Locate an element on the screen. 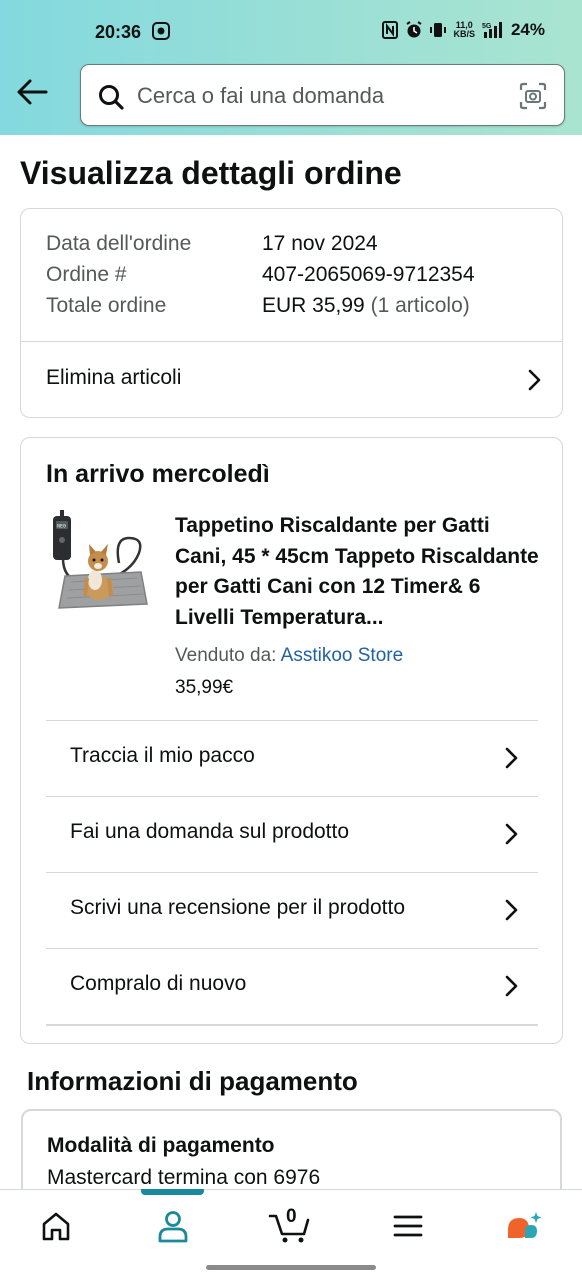 This screenshot has width=582, height=1280. payment-method-label: Modalità di pagamento is located at coordinates (161, 1145).